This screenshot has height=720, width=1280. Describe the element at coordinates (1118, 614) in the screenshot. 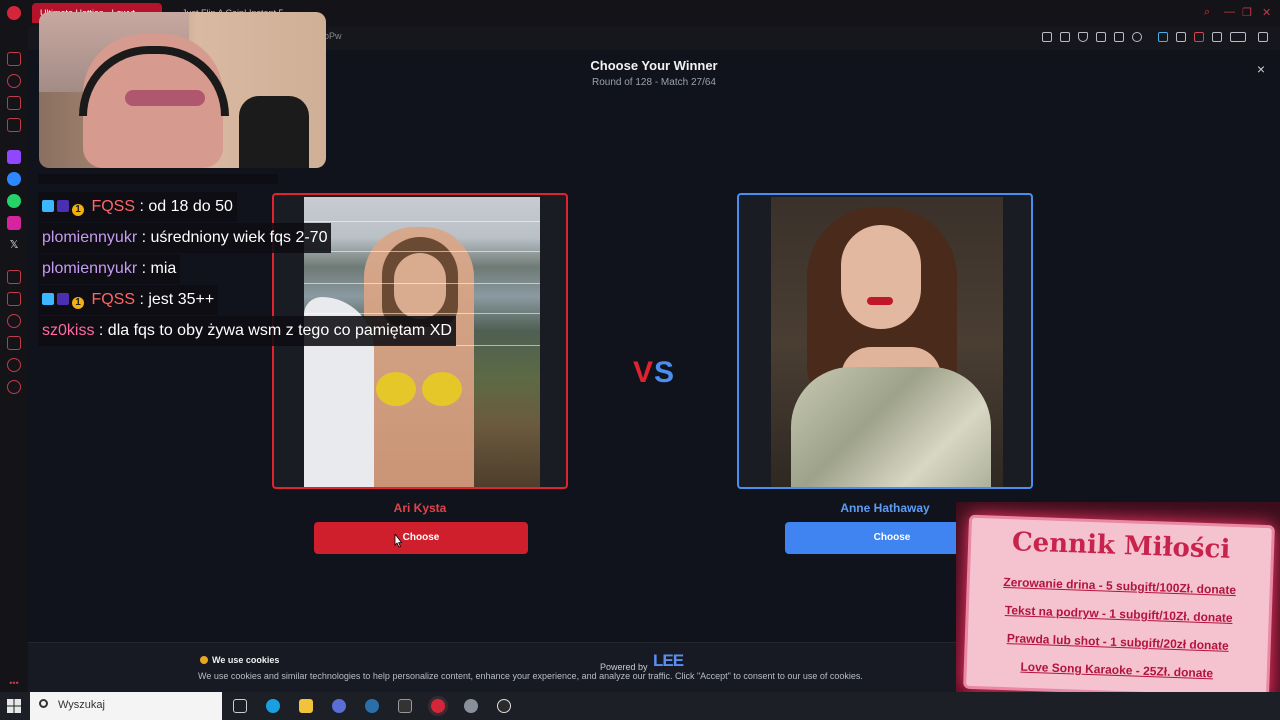

I see `price-line: Tekst na podryw - 1 subgift/10Zł. donate` at that location.